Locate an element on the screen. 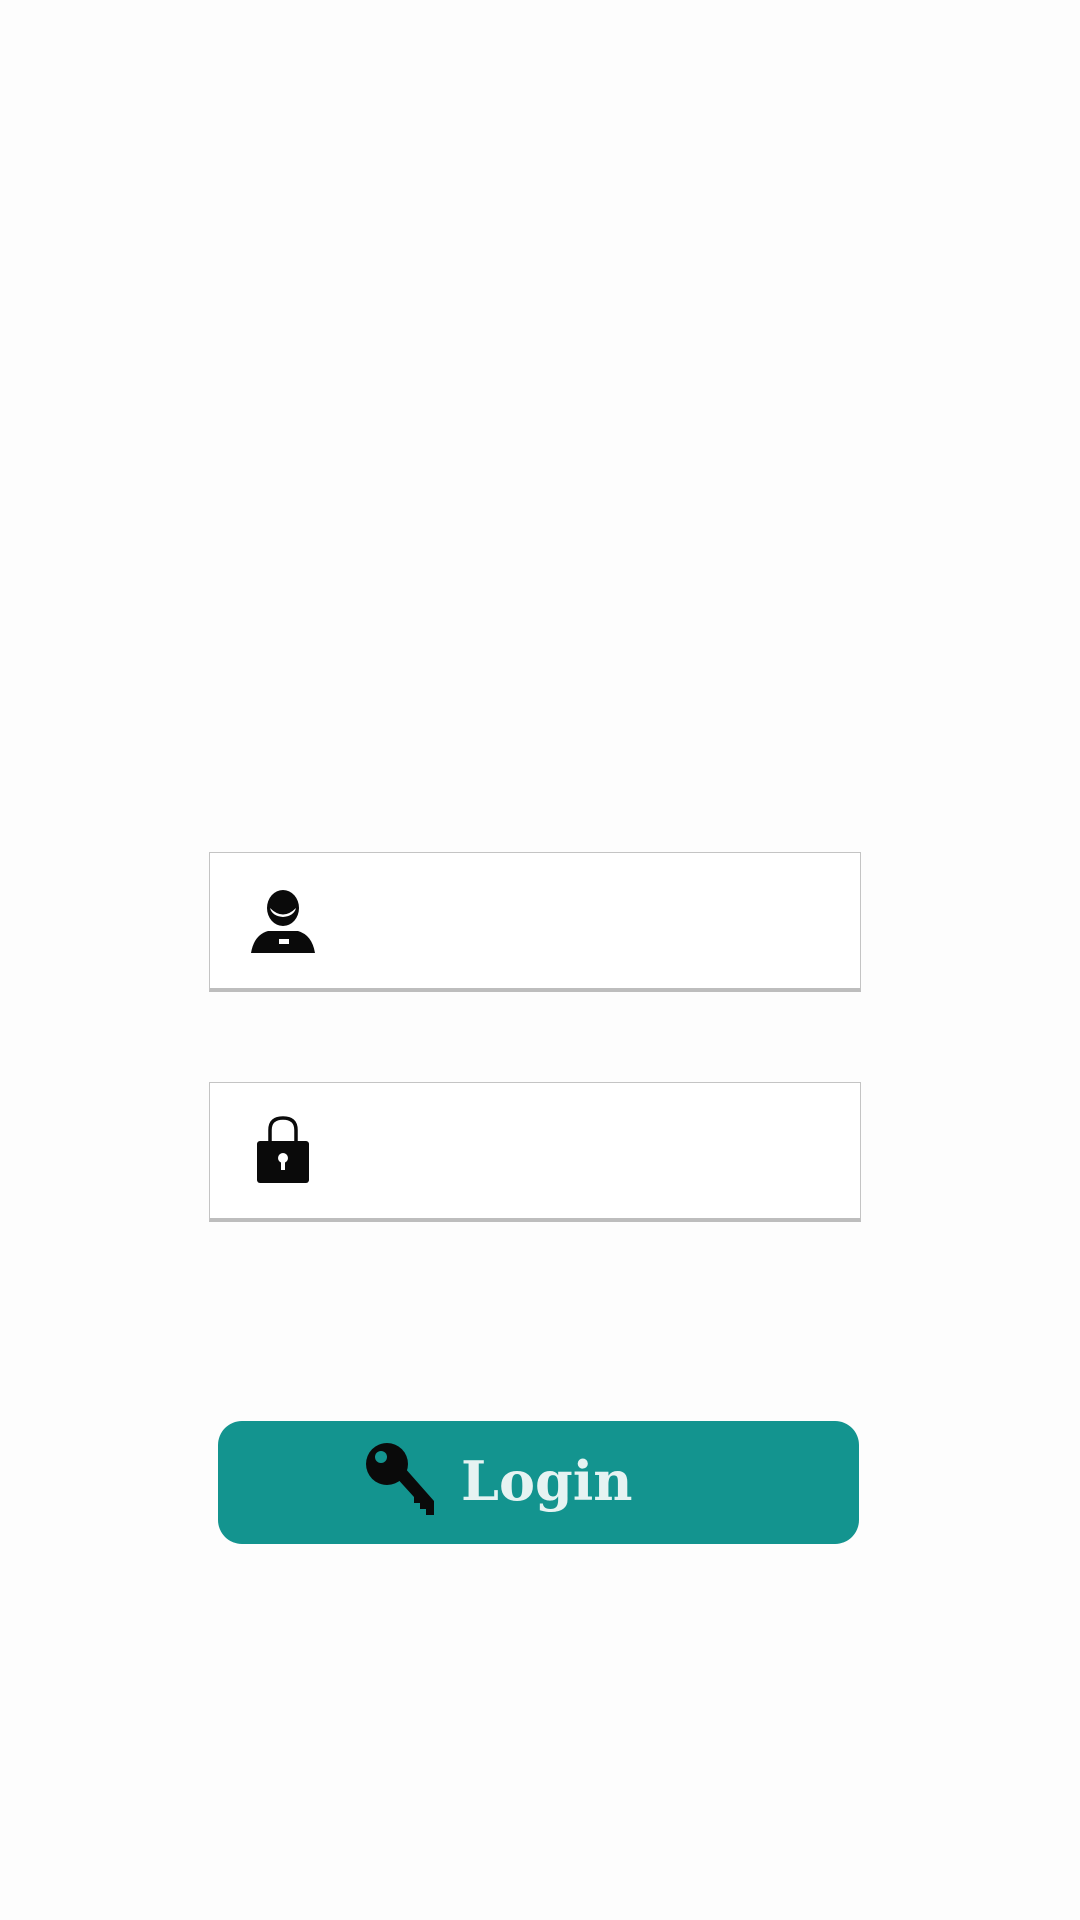  username-field-container is located at coordinates (535, 922).